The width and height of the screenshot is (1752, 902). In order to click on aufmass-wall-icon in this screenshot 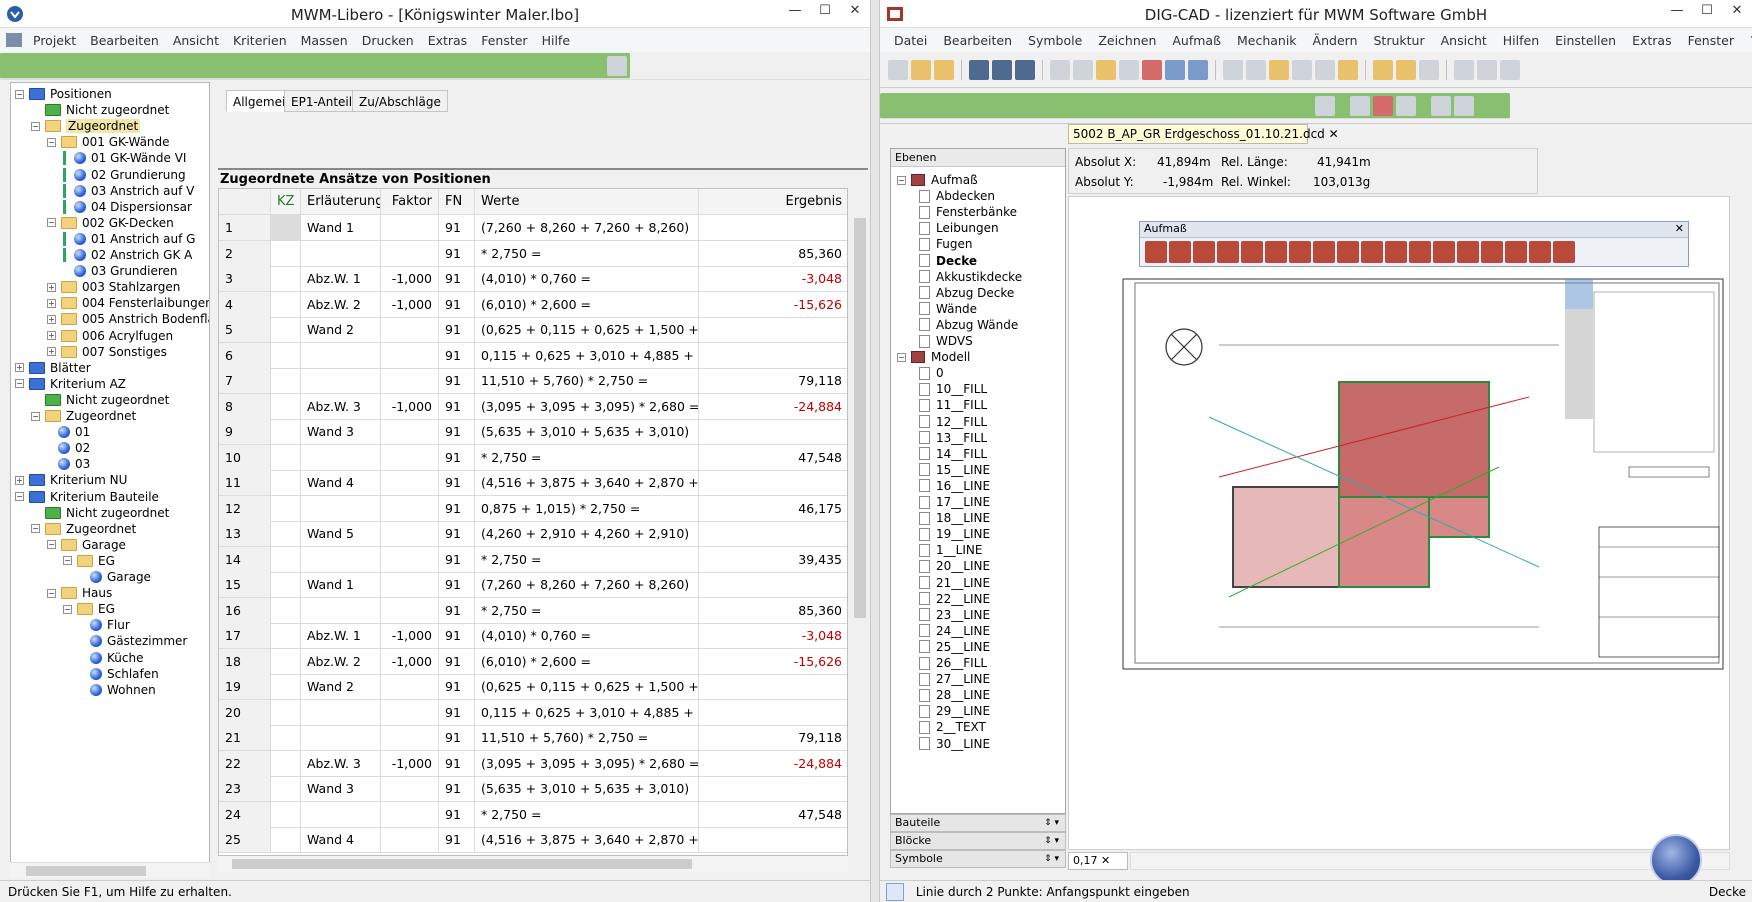, I will do `click(1204, 252)`.